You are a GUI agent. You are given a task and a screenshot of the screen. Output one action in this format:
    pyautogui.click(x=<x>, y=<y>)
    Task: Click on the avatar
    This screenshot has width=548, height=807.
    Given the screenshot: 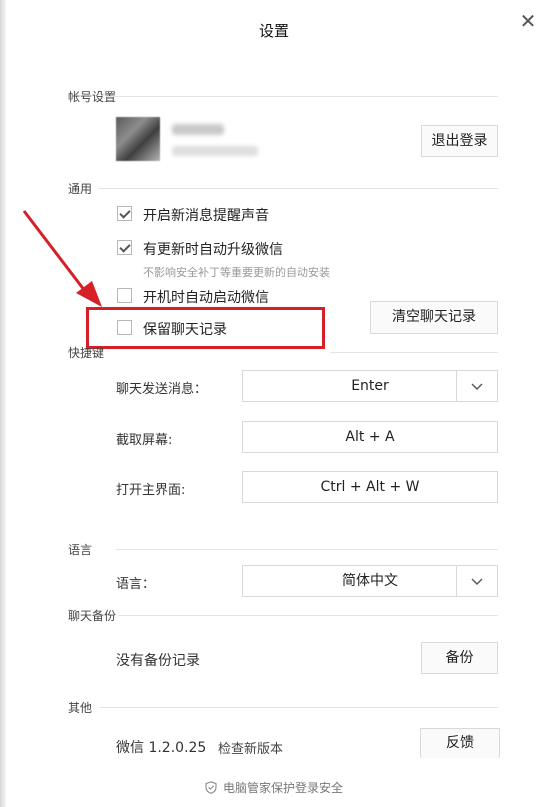 What is the action you would take?
    pyautogui.click(x=138, y=139)
    